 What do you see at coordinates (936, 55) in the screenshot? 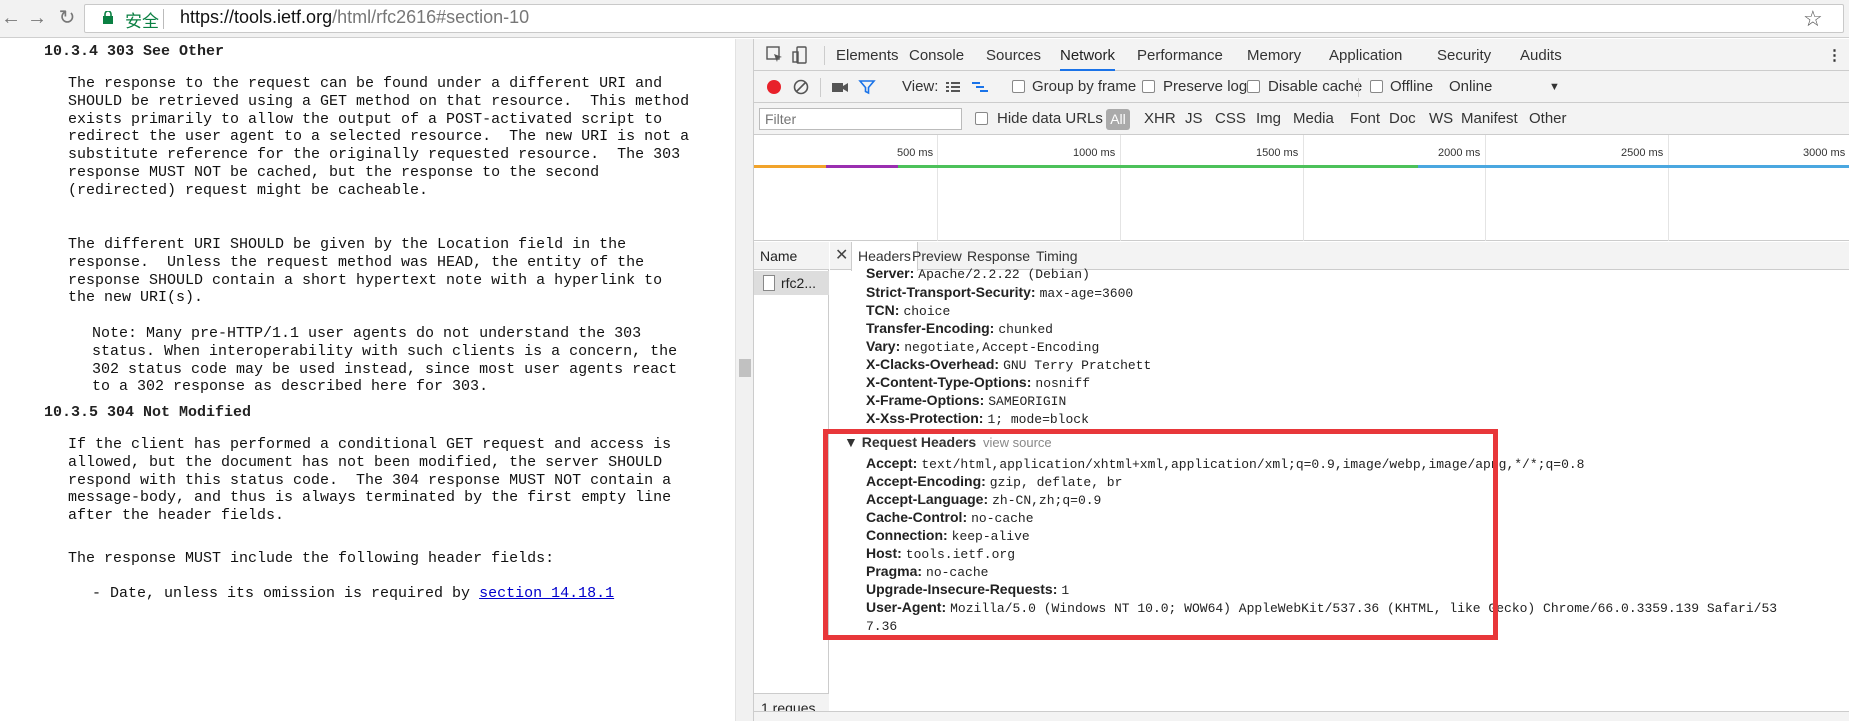
I see `tab-console: Console` at bounding box center [936, 55].